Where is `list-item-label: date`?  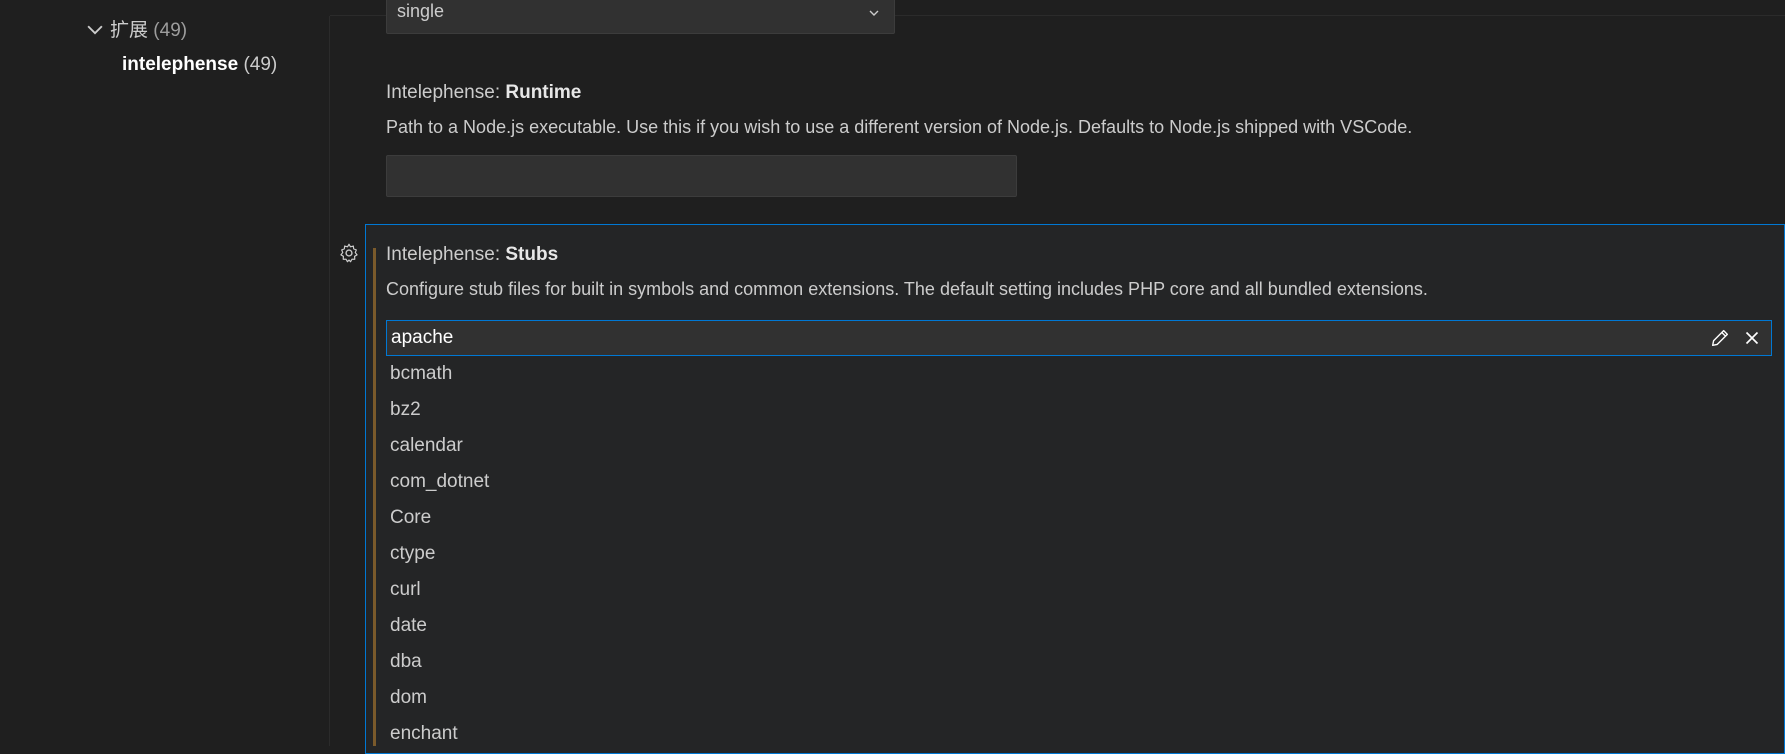
list-item-label: date is located at coordinates (408, 625).